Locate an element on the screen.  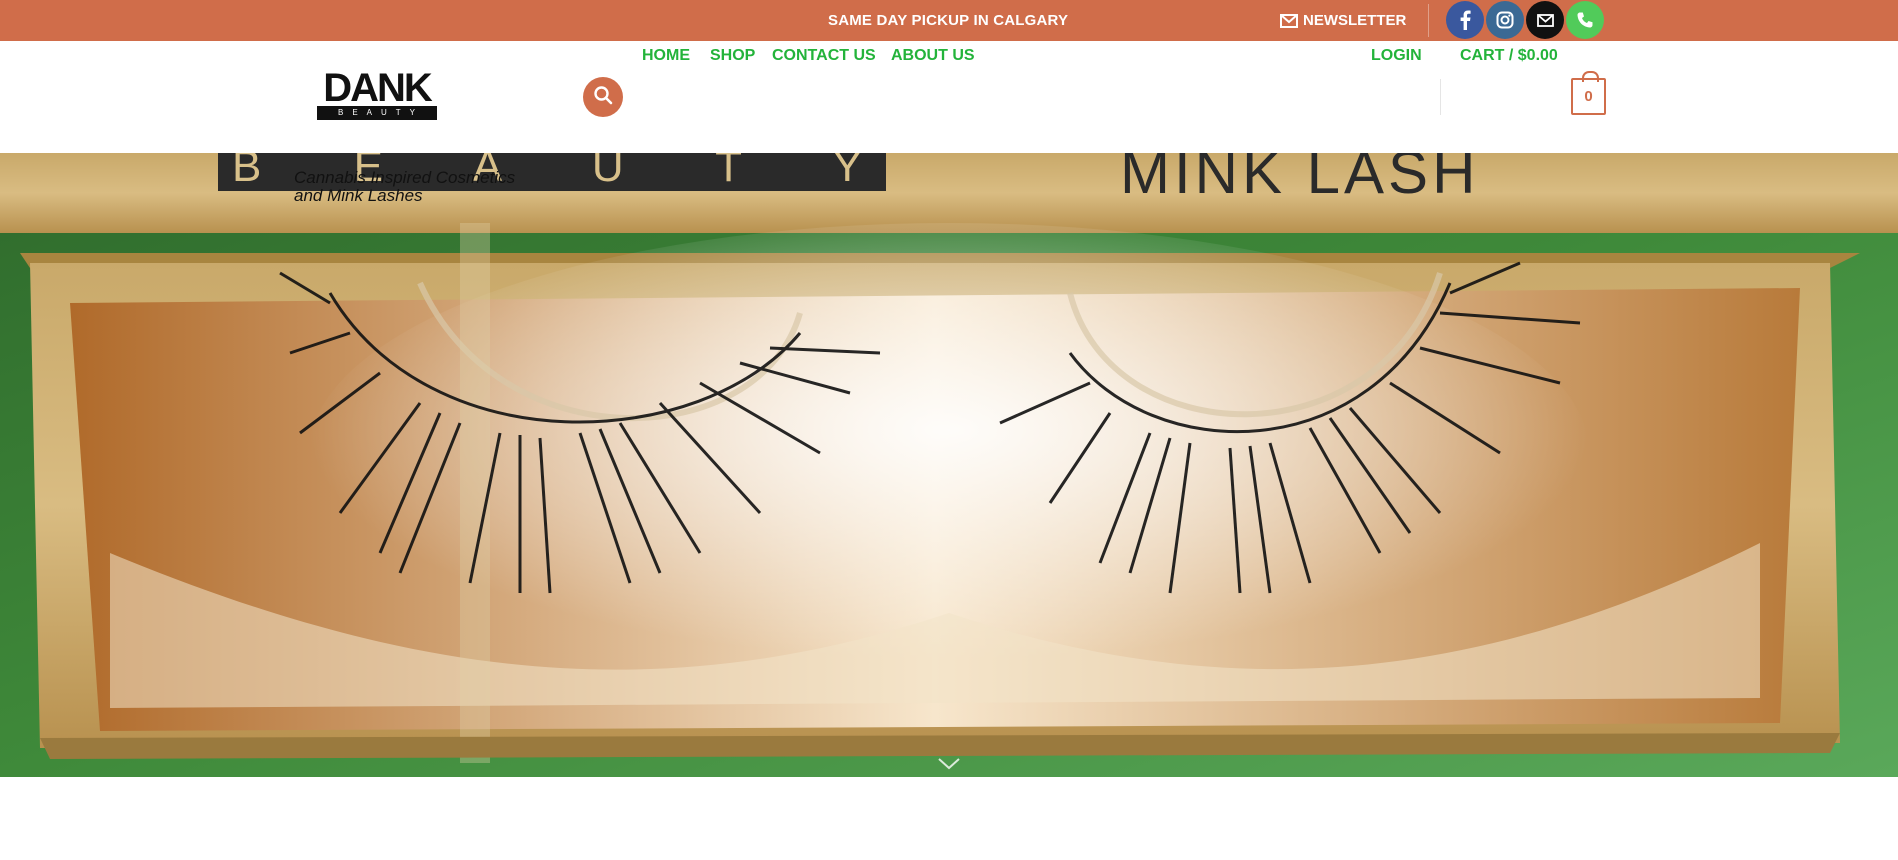
phone-icon is located at coordinates (1585, 20).